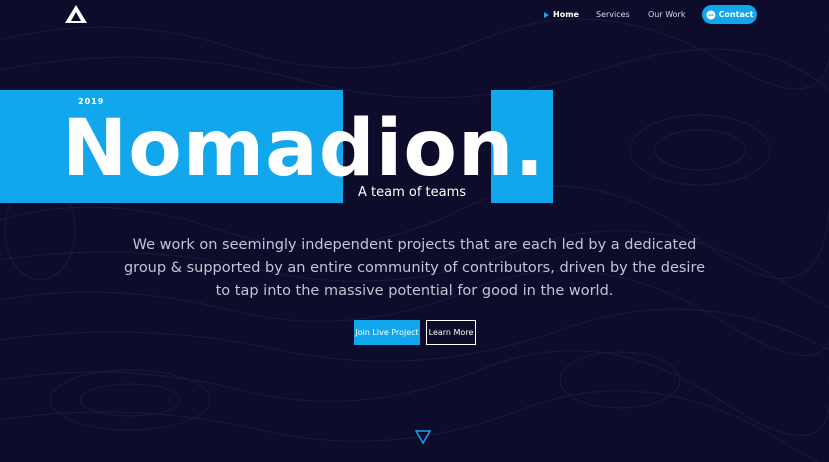 The image size is (829, 462). I want to click on nav-services: Services, so click(613, 15).